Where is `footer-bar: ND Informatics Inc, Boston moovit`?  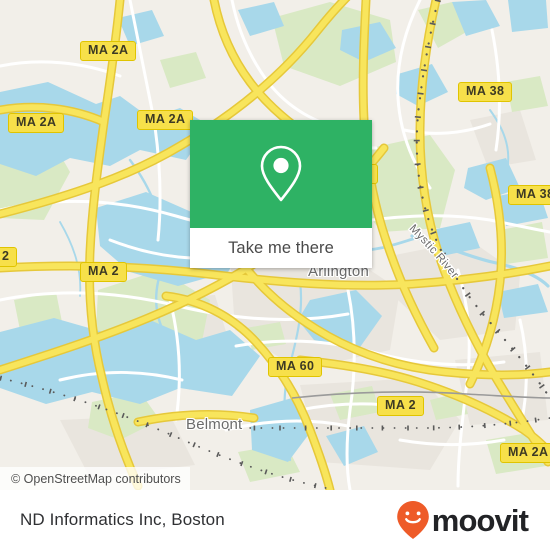
footer-bar: ND Informatics Inc, Boston moovit is located at coordinates (275, 520).